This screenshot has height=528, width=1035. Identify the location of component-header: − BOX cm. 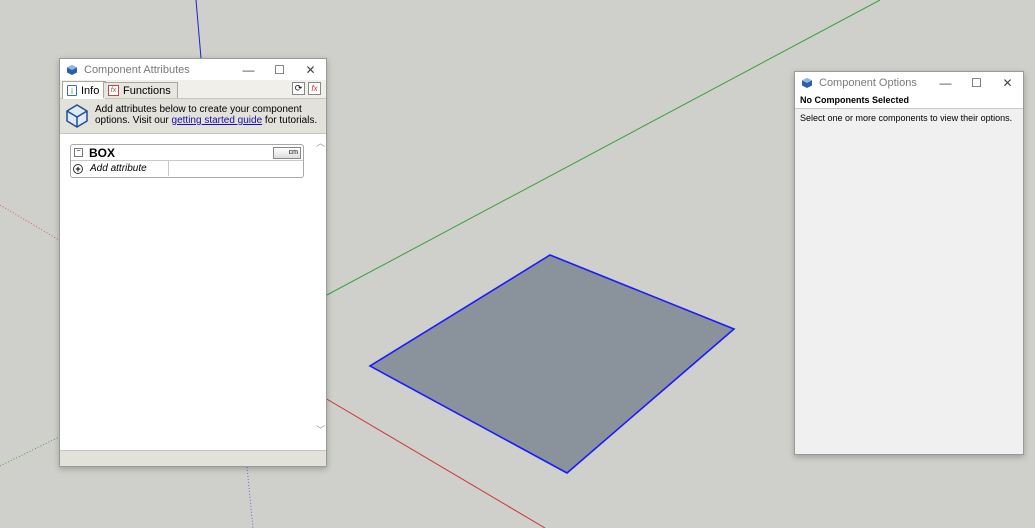
(187, 153).